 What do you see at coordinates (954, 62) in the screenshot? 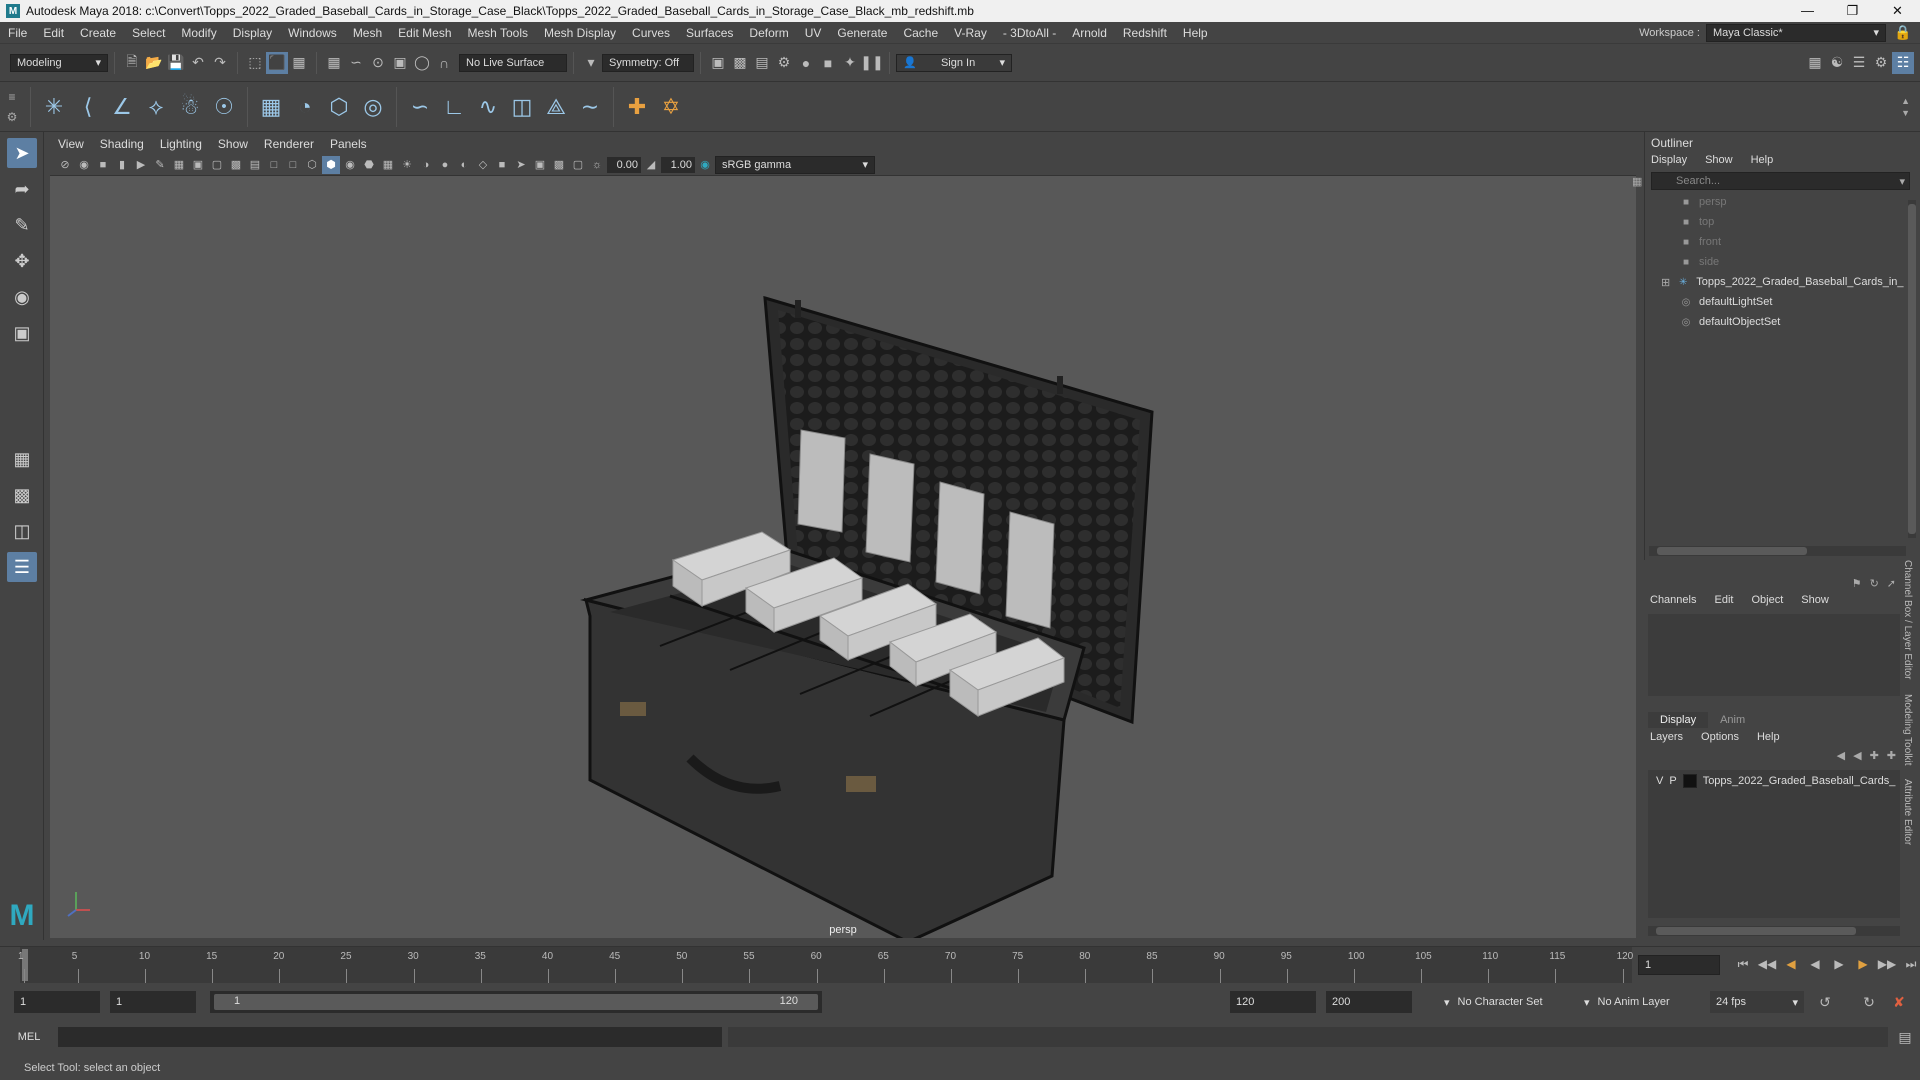
I see `sign-in-dropdown: 👤 Sign In ▾` at bounding box center [954, 62].